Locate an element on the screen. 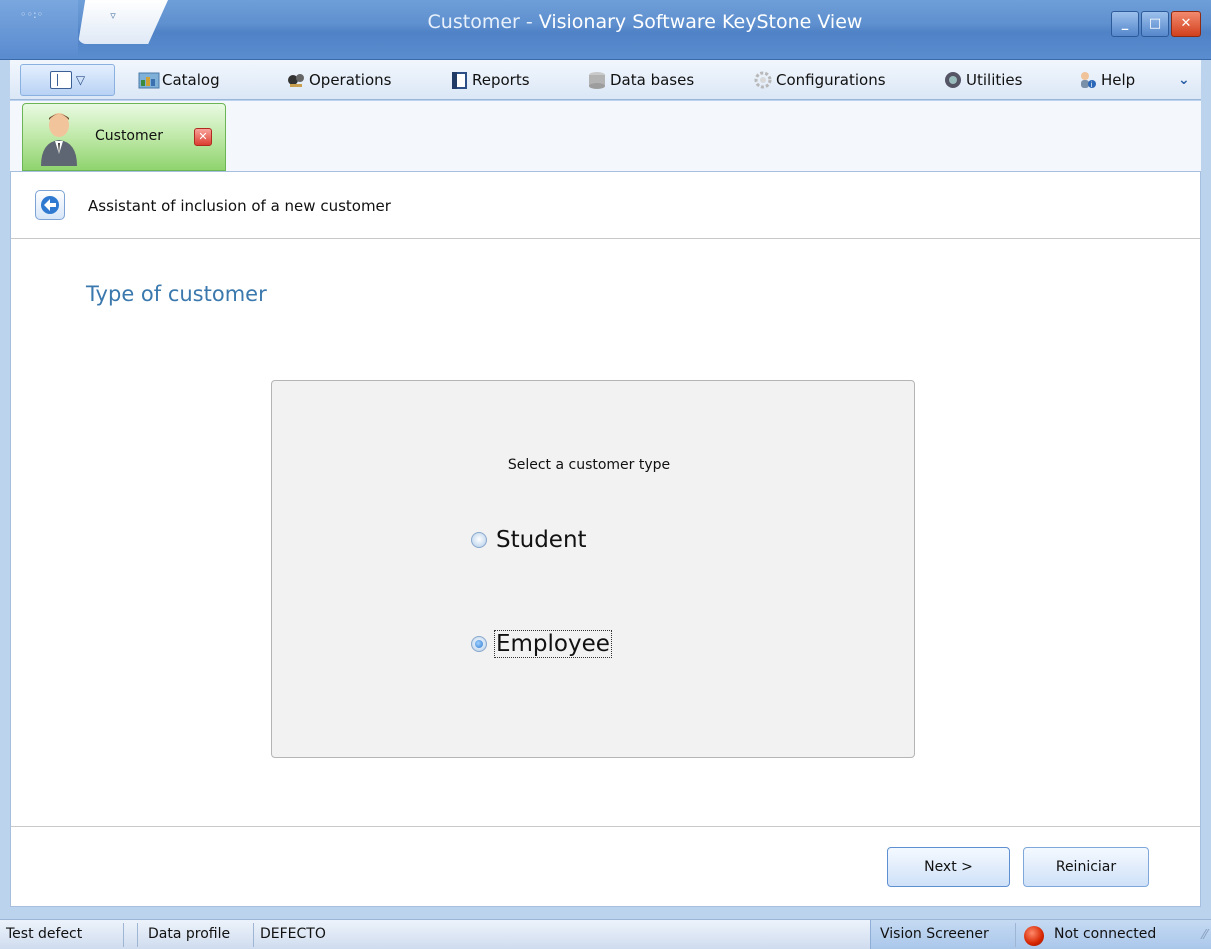 This screenshot has width=1211, height=949. window-controls: _ □ ✕ is located at coordinates (1156, 24).